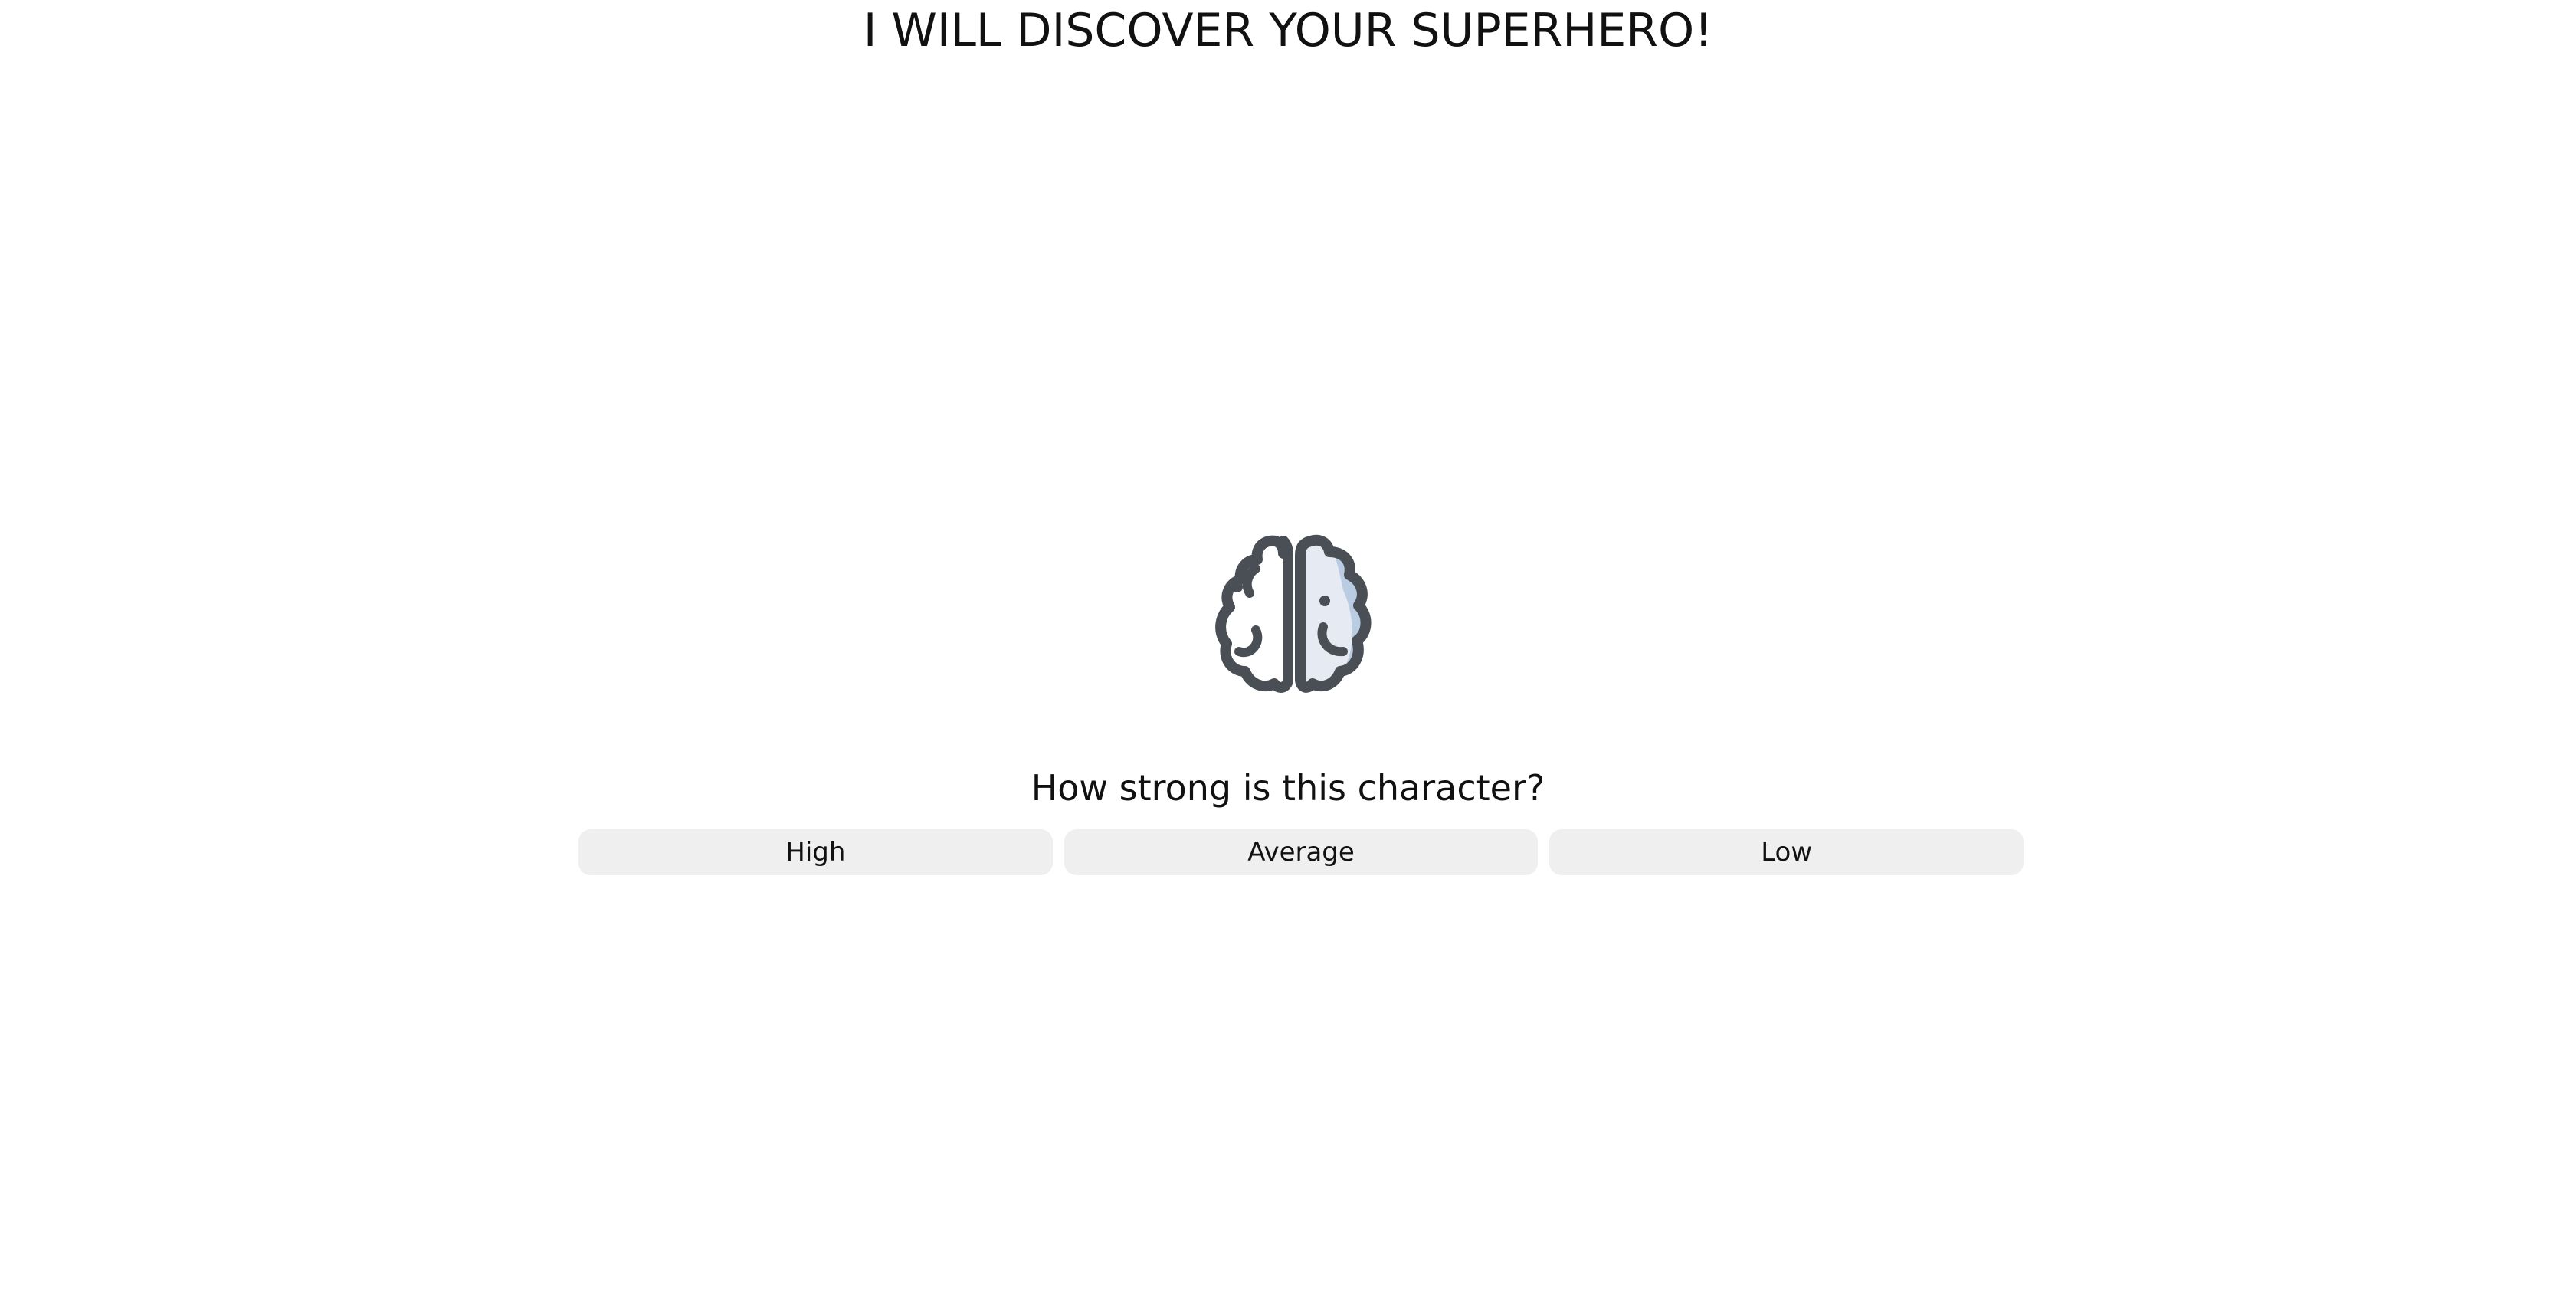 The height and width of the screenshot is (1296, 2576). Describe the element at coordinates (1288, 31) in the screenshot. I see `page-title: I WILL DISCOVER YOUR SUPERHERO!` at that location.